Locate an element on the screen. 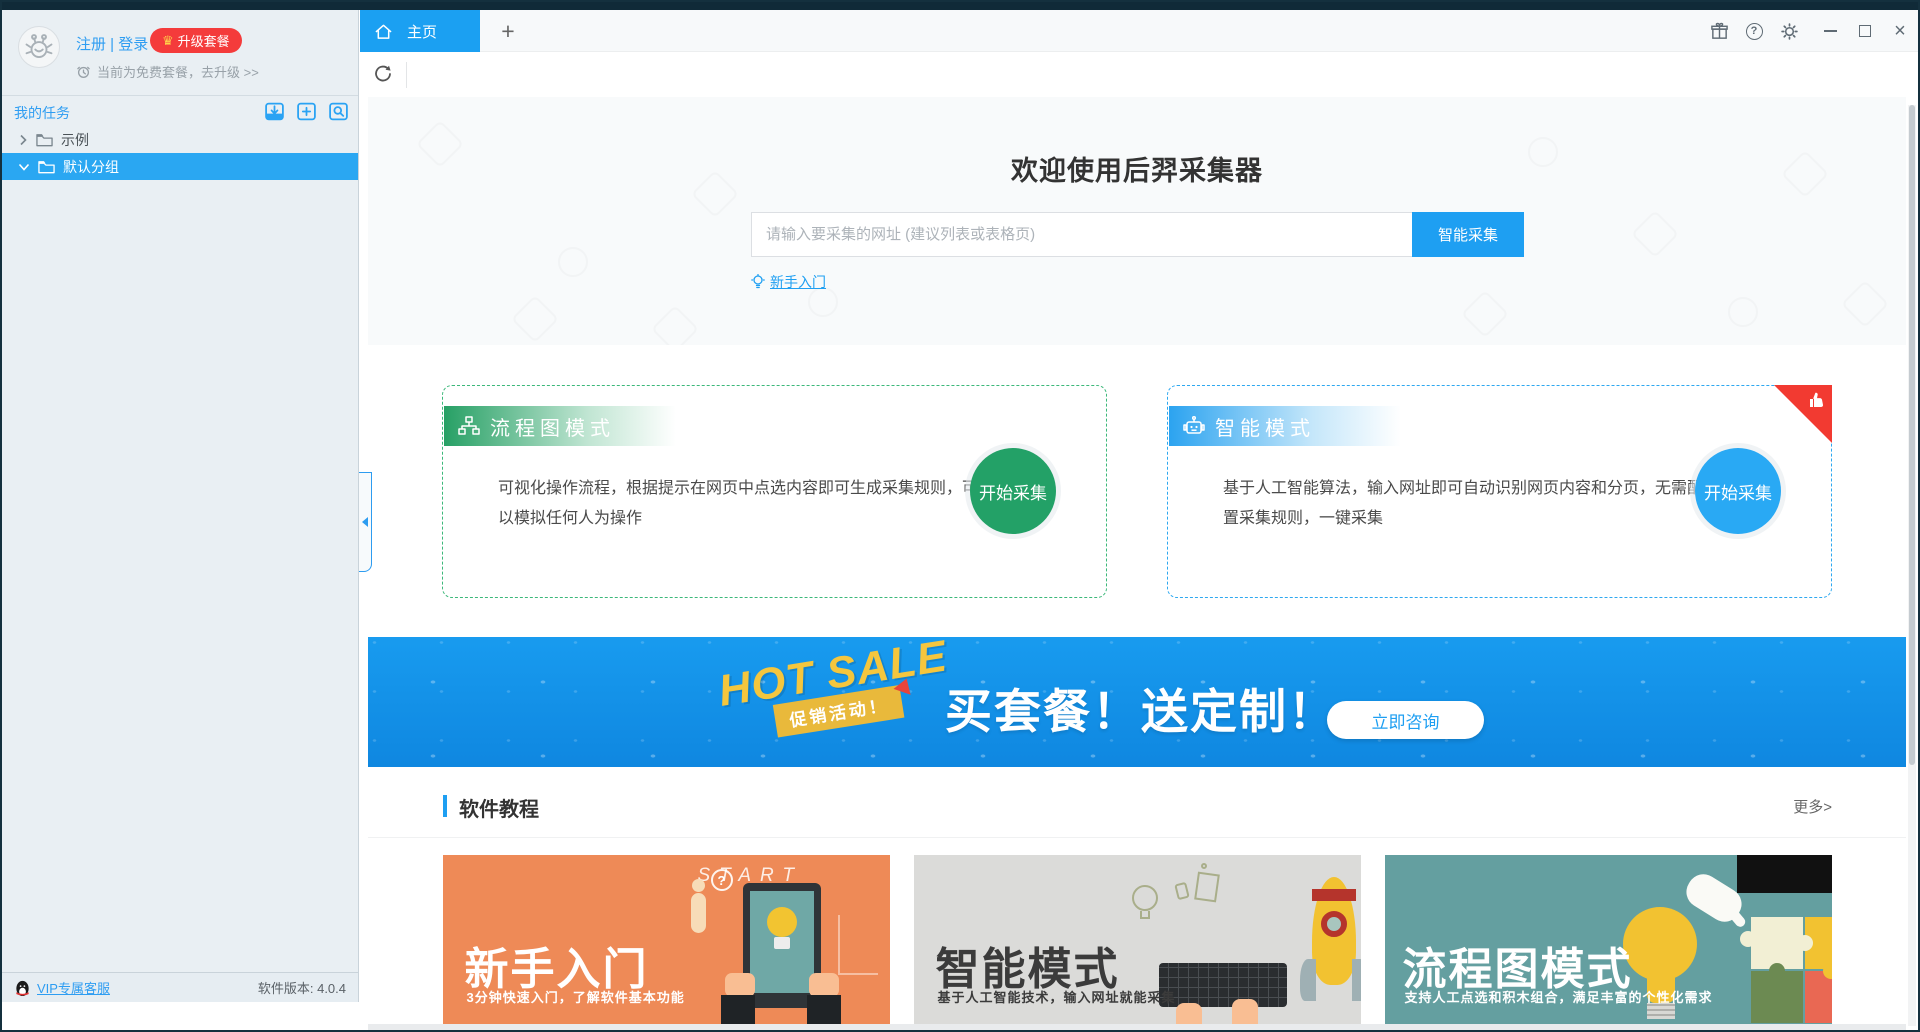 The width and height of the screenshot is (1920, 1032). tab-bar: 主页 + ? × is located at coordinates (1139, 31).